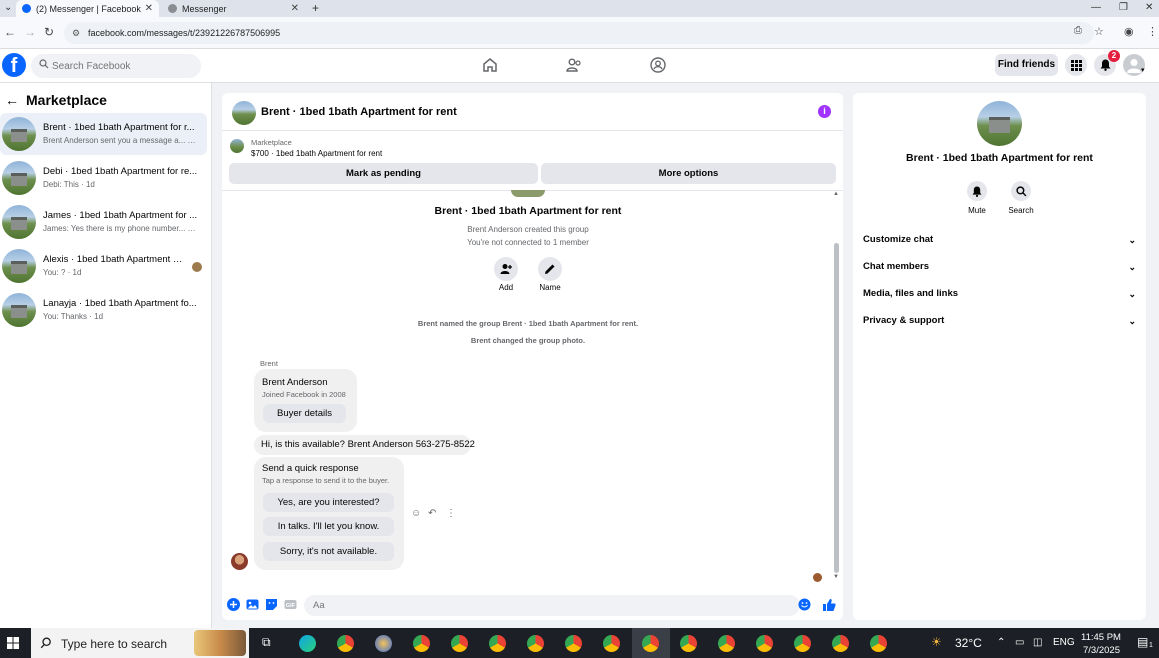  I want to click on facebook-search-input, so click(116, 66).